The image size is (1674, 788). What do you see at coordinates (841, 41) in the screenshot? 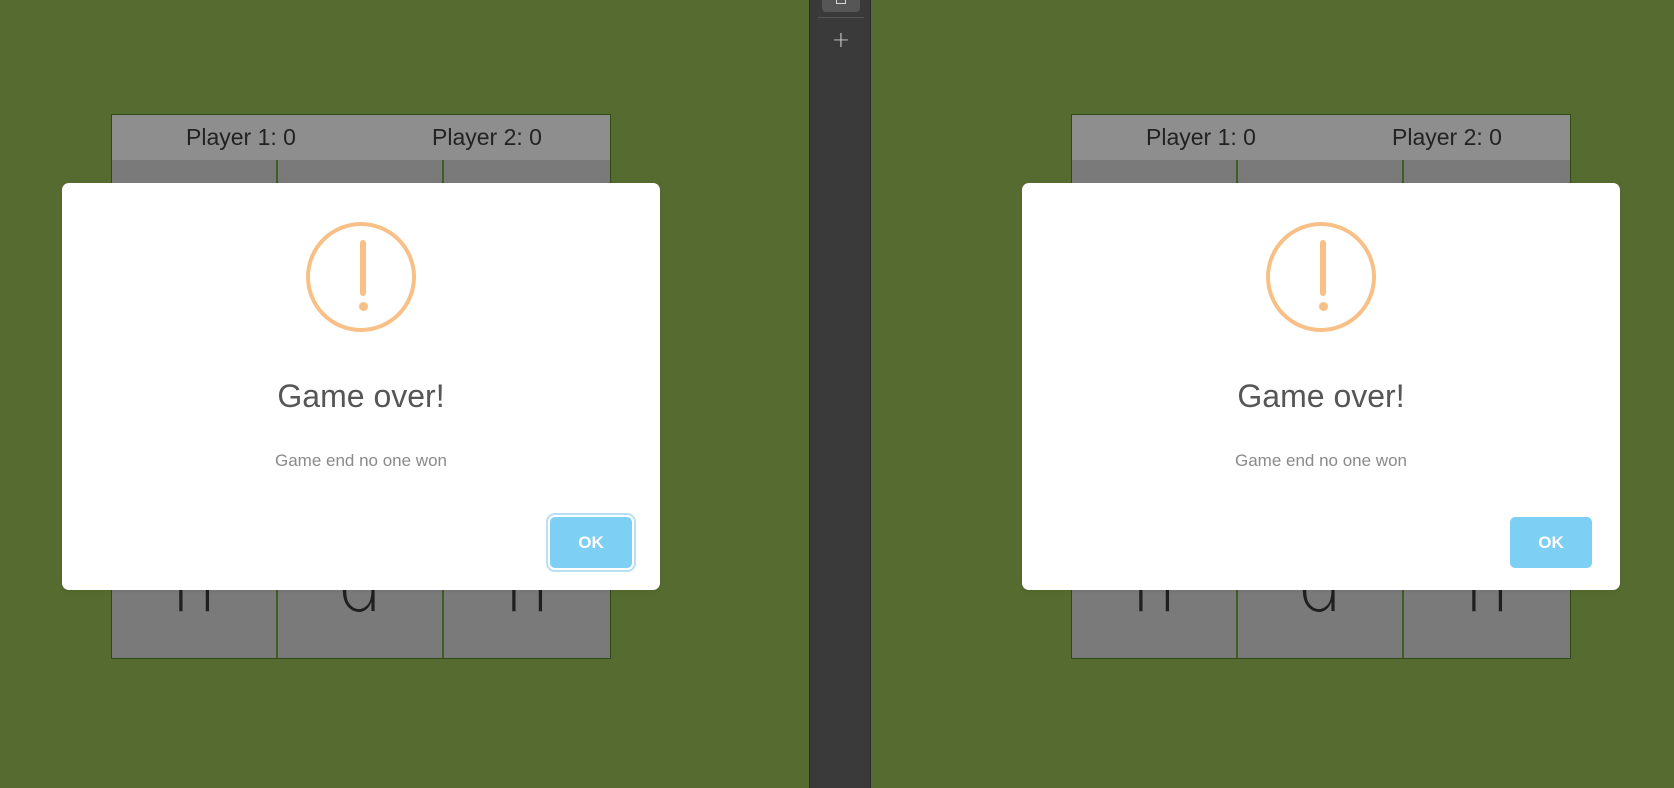
I see `add-pane-button: +` at bounding box center [841, 41].